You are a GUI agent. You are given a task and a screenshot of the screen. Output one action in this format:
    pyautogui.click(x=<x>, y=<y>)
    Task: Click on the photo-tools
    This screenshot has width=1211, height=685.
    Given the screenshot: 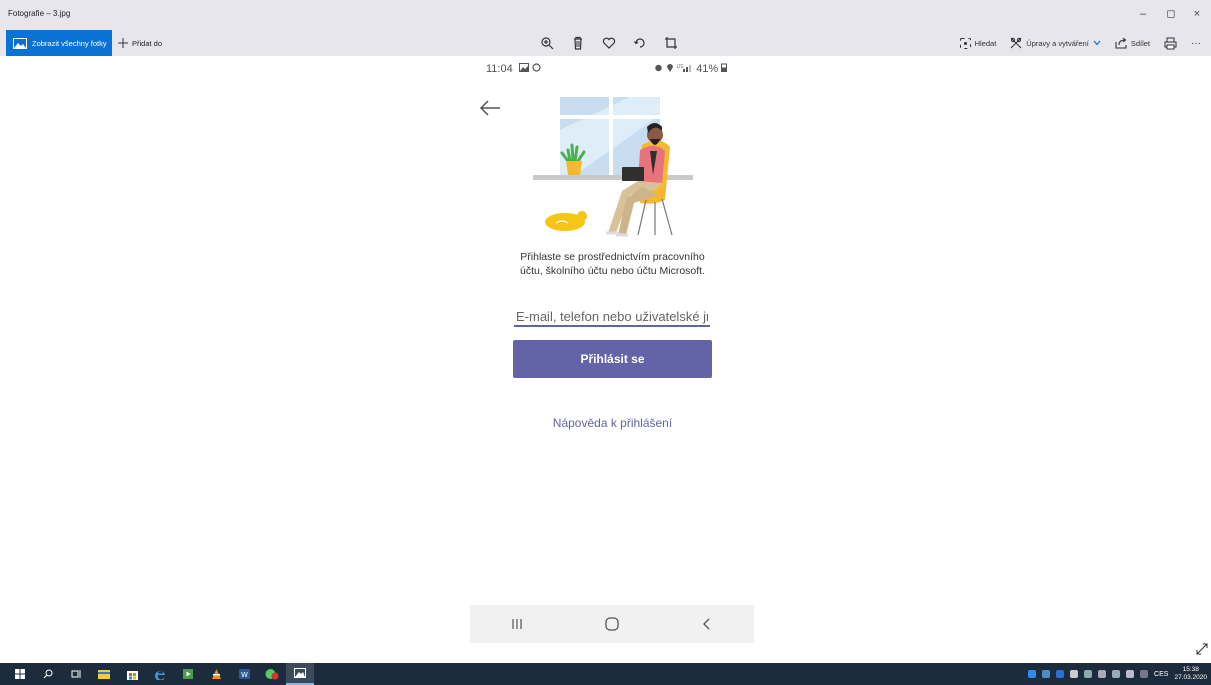 What is the action you would take?
    pyautogui.click(x=609, y=43)
    